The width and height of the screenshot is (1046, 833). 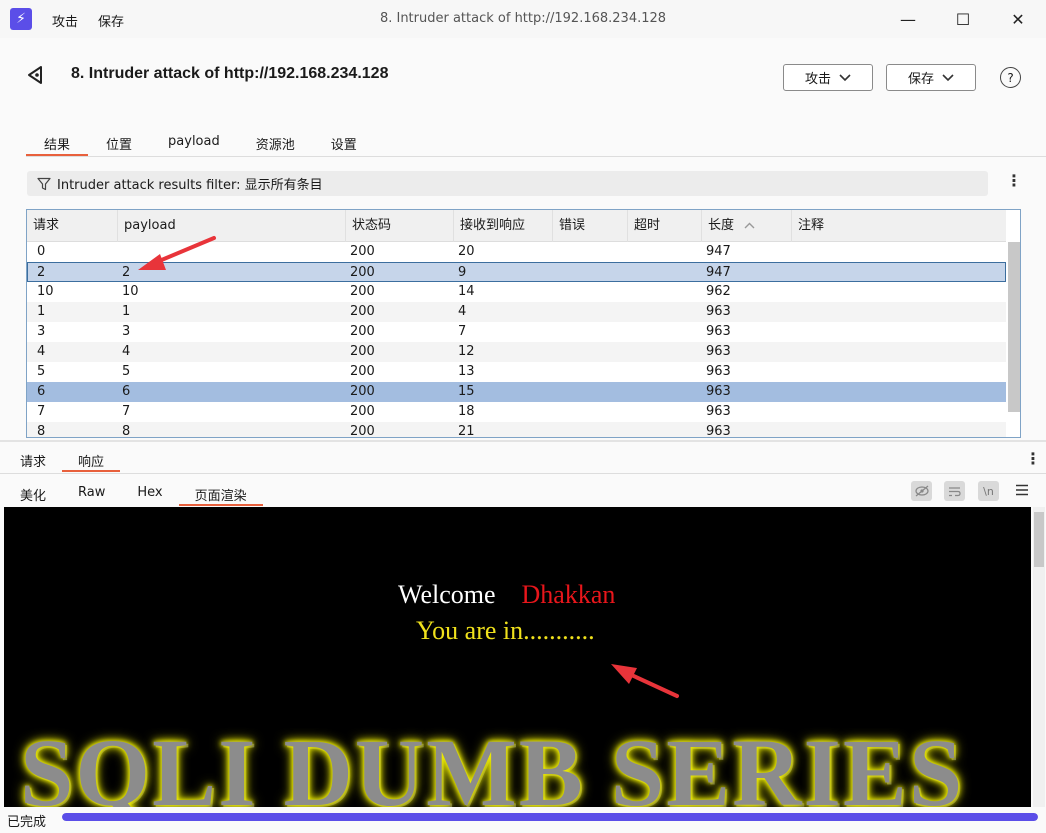 I want to click on cell-payload: 3, so click(x=126, y=331).